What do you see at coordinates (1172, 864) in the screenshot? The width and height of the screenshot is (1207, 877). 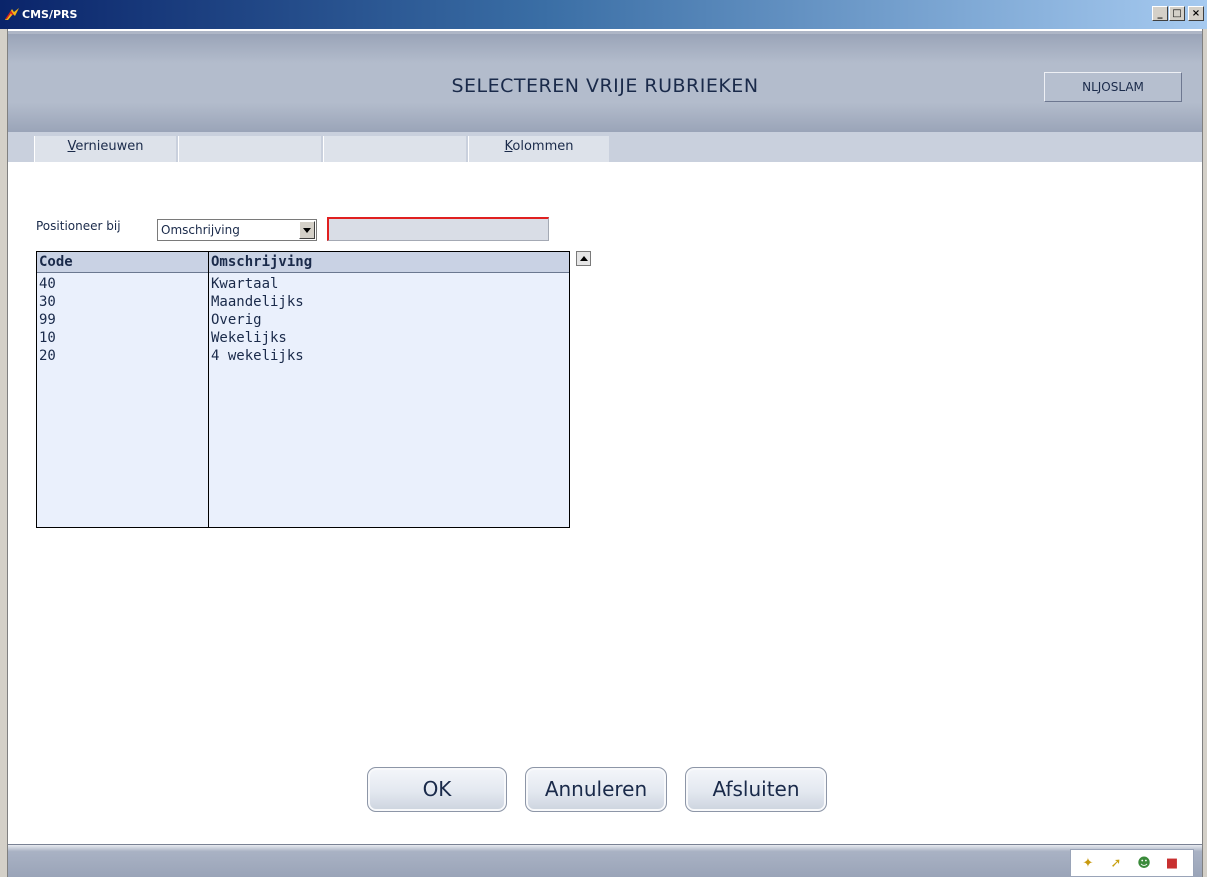 I see `book-icon: ■` at bounding box center [1172, 864].